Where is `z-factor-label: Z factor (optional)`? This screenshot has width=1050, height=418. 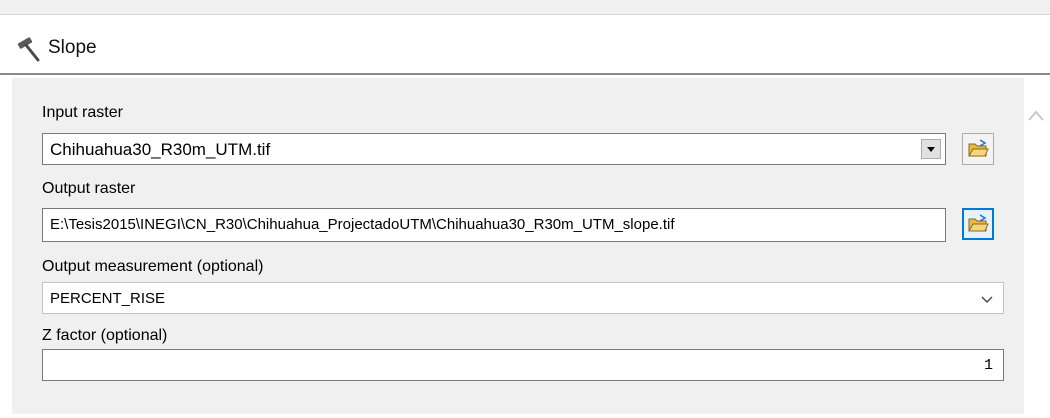
z-factor-label: Z factor (optional) is located at coordinates (105, 335).